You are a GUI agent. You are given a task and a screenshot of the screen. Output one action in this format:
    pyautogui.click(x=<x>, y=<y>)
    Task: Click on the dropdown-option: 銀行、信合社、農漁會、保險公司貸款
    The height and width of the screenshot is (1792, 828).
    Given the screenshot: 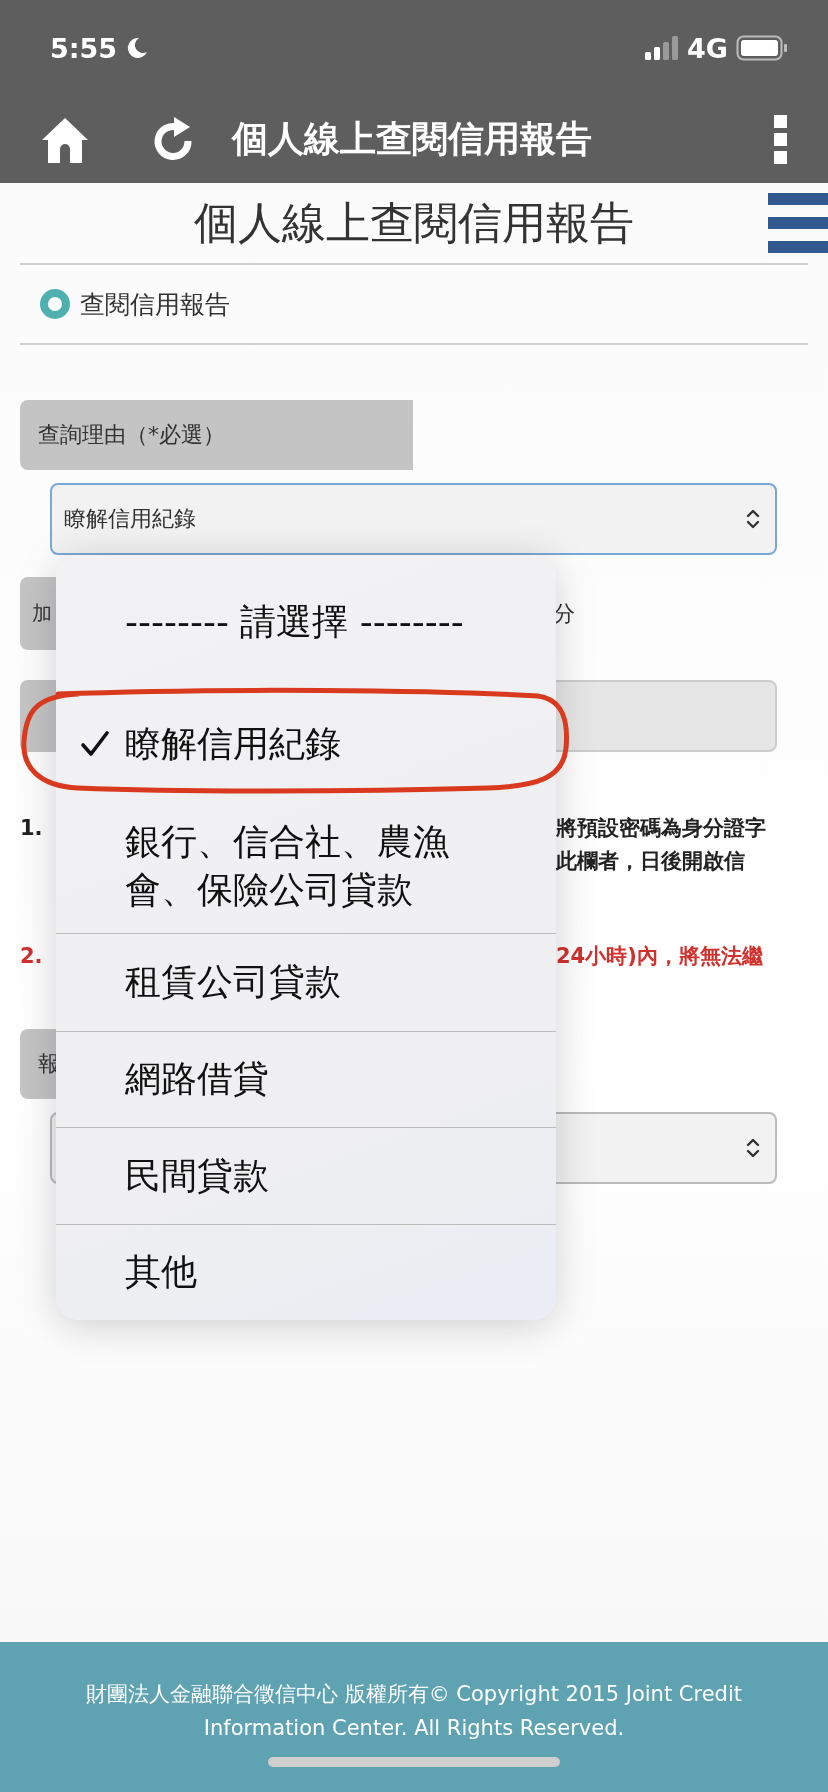 What is the action you would take?
    pyautogui.click(x=306, y=865)
    